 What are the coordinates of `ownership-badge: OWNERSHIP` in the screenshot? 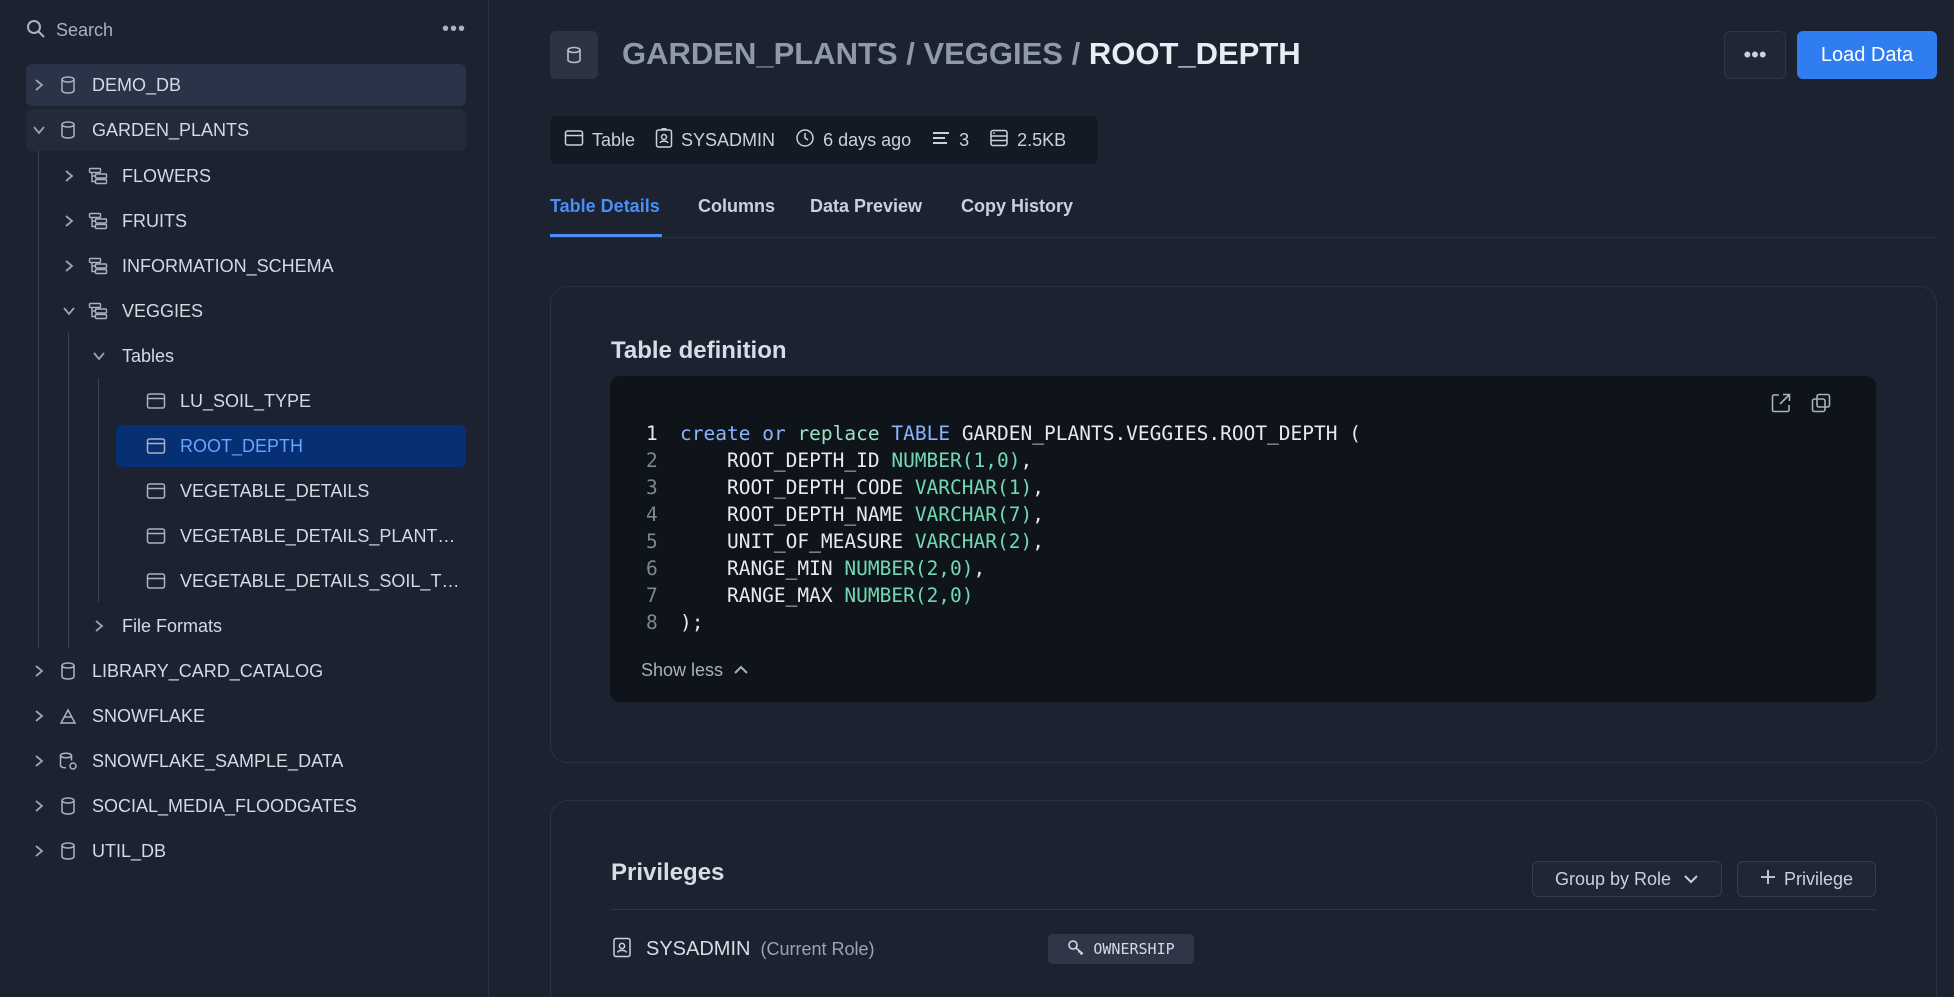 It's located at (1121, 949).